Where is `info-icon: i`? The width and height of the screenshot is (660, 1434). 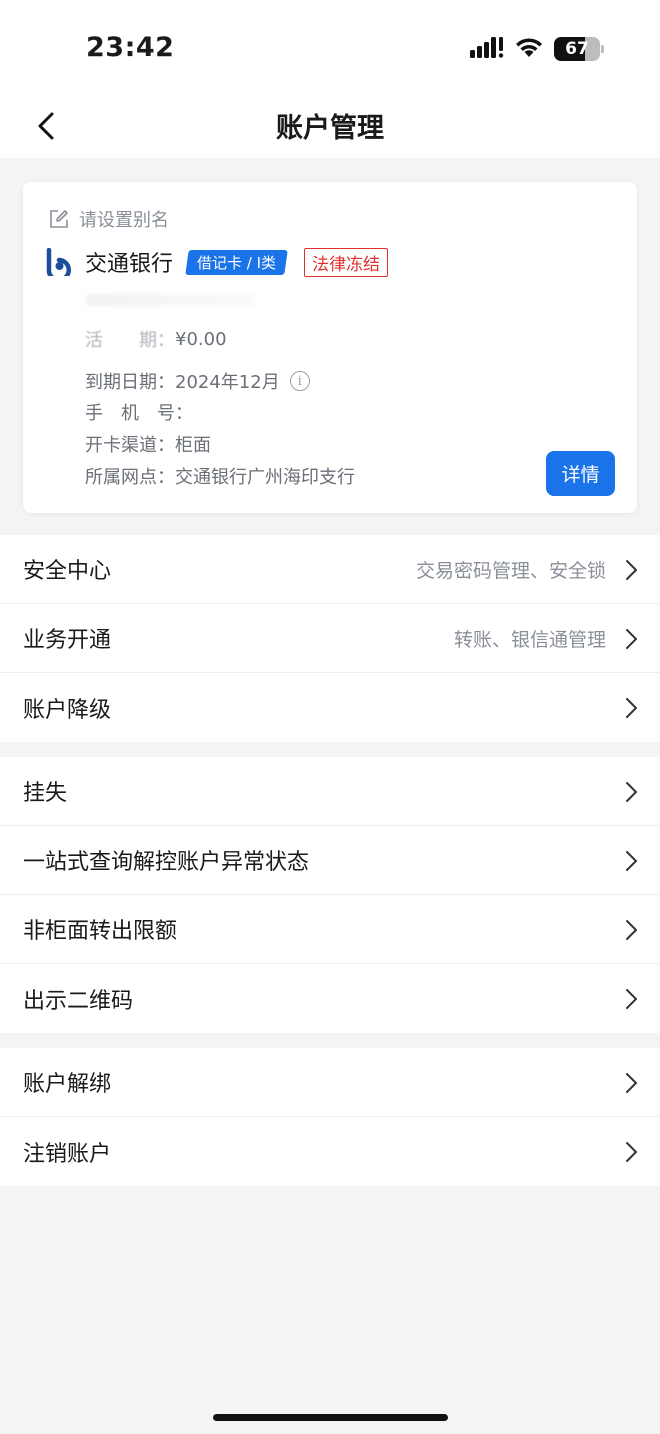 info-icon: i is located at coordinates (299, 381).